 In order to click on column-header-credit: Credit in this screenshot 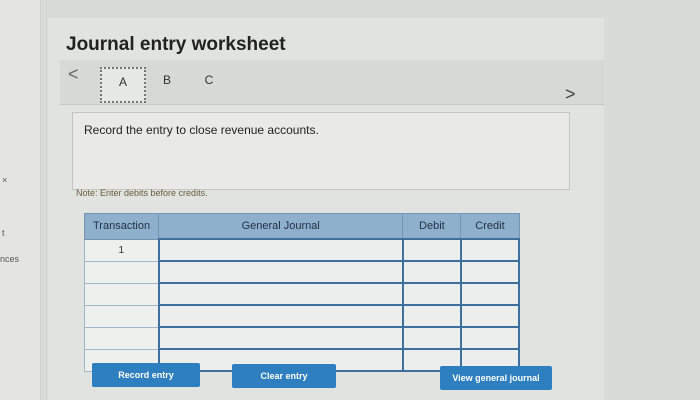, I will do `click(490, 226)`.